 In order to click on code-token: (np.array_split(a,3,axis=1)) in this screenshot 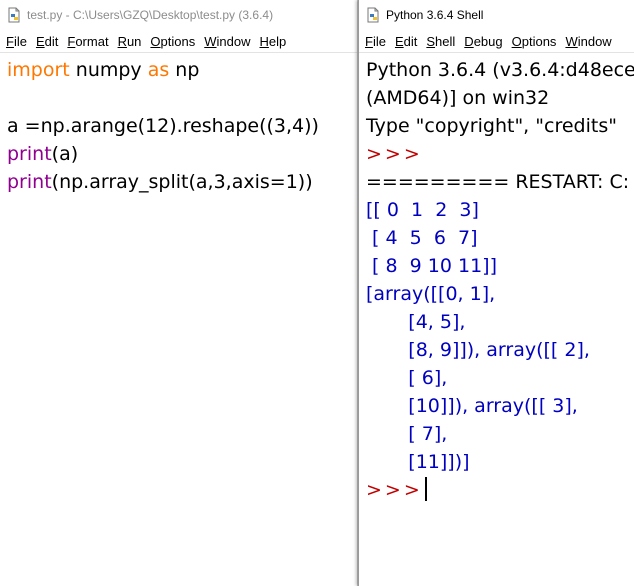, I will do `click(182, 182)`.